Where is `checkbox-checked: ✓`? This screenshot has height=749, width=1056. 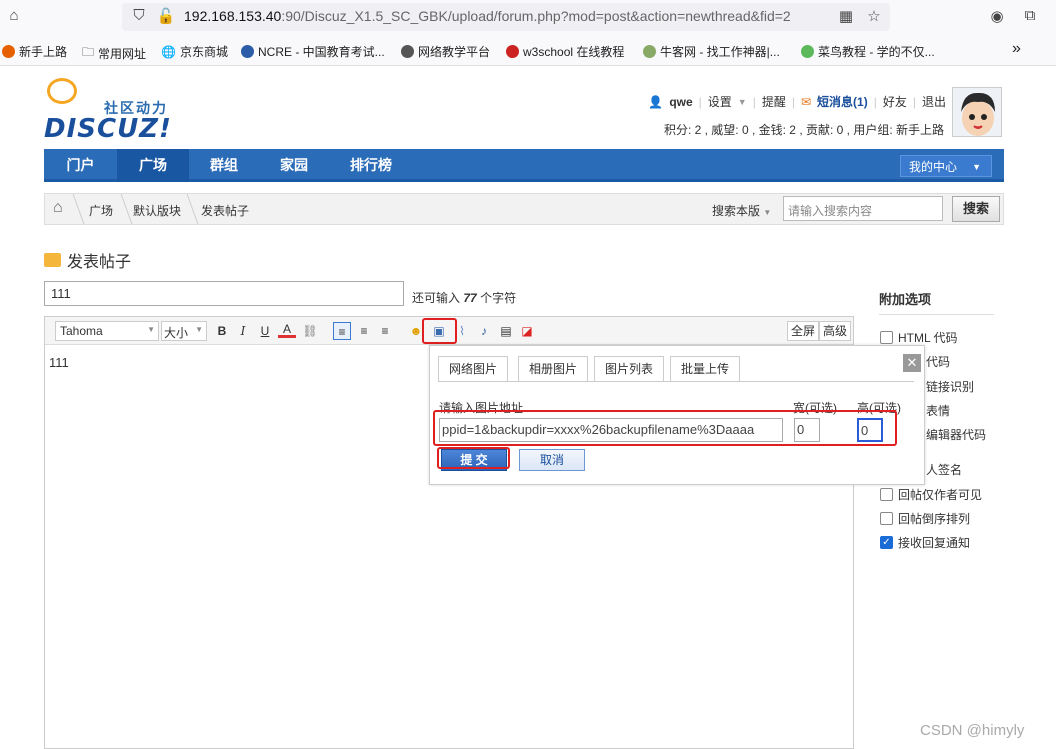 checkbox-checked: ✓ is located at coordinates (886, 542).